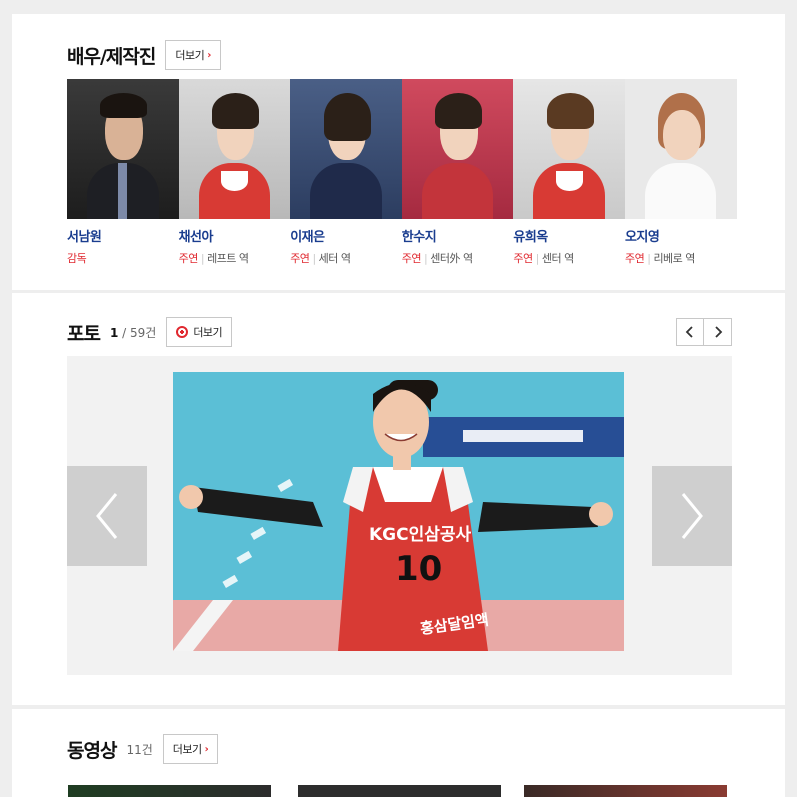  I want to click on video-section-title: 동영상, so click(92, 750).